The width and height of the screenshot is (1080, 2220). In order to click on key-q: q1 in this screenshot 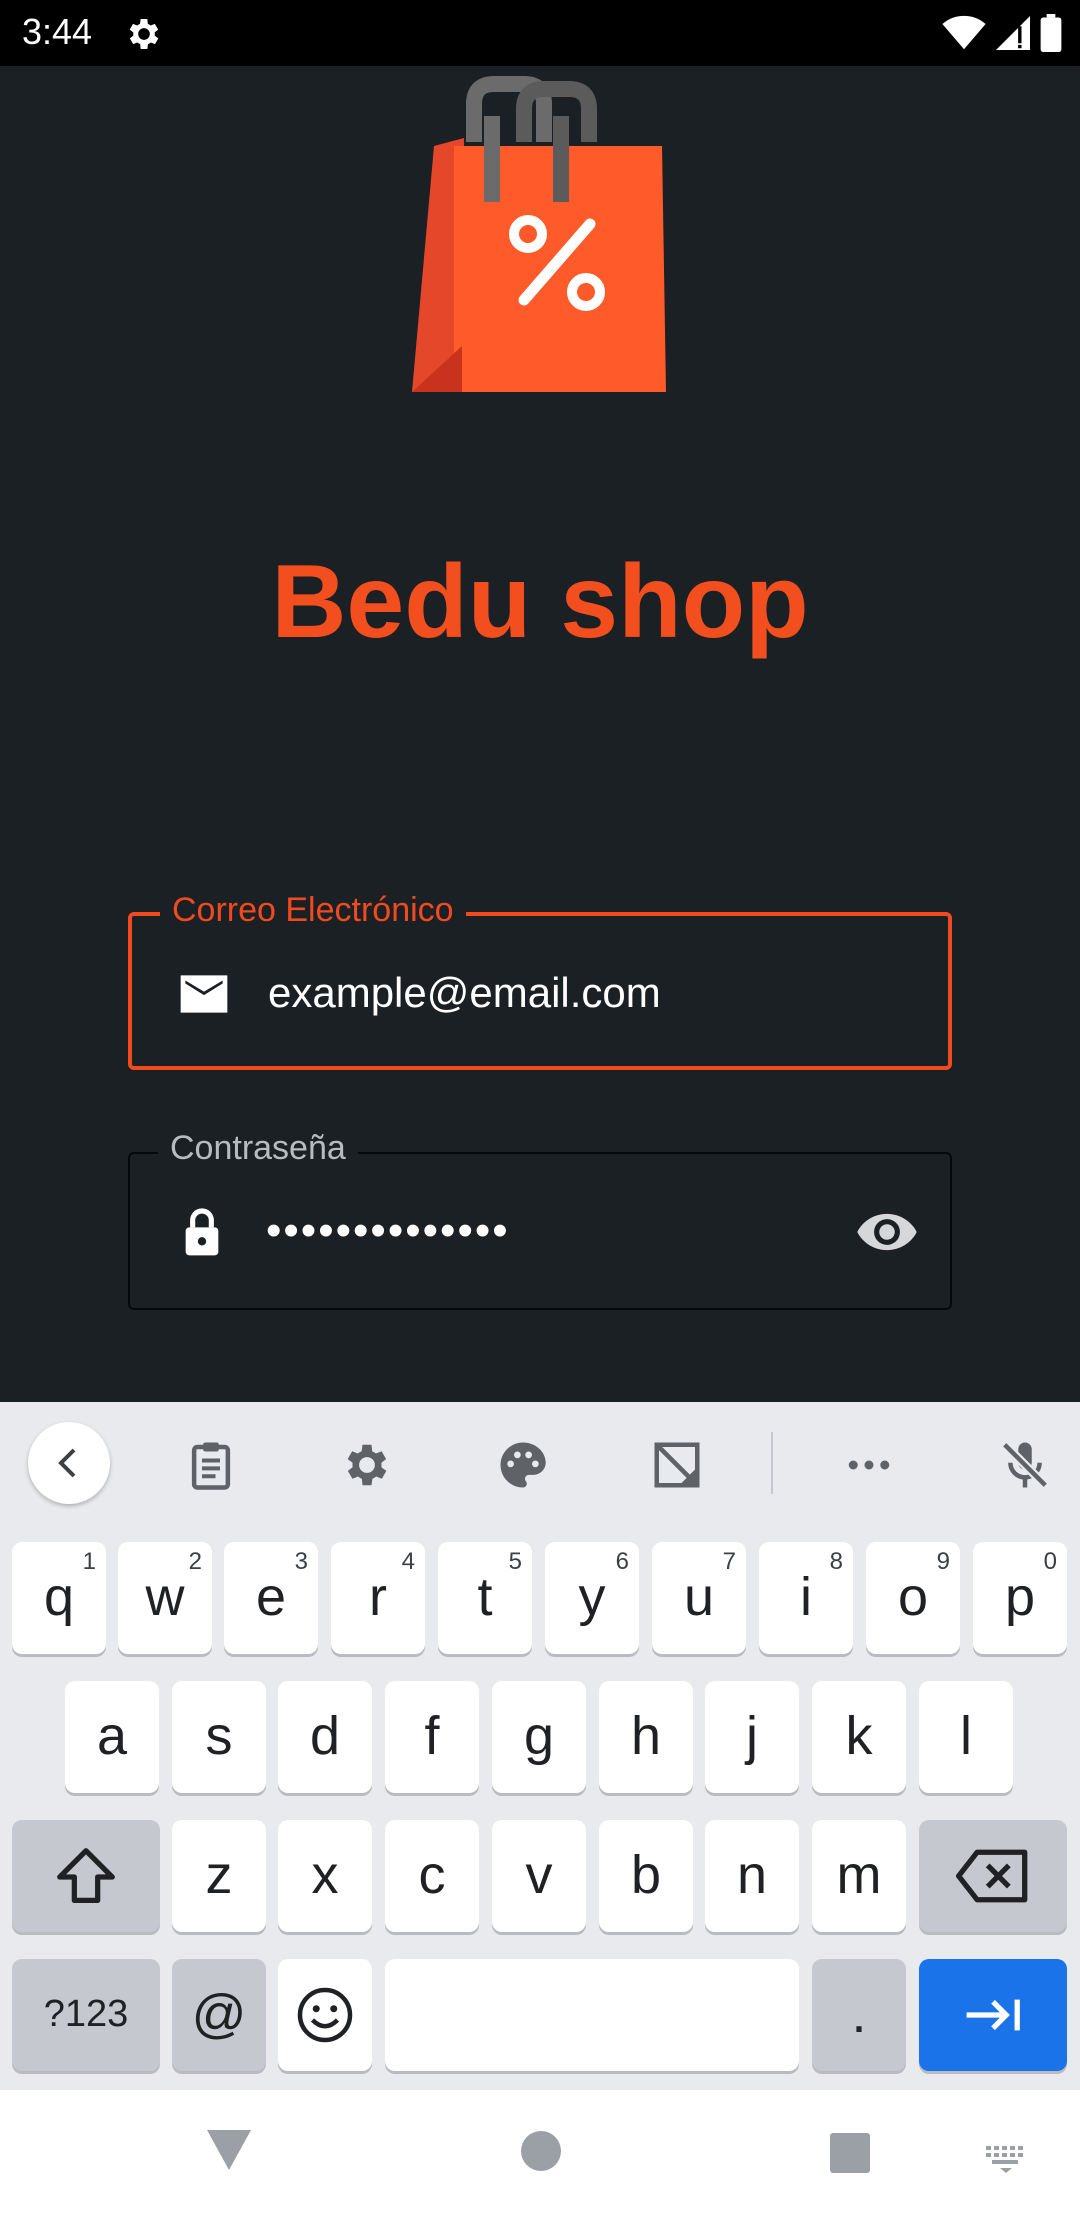, I will do `click(59, 1598)`.